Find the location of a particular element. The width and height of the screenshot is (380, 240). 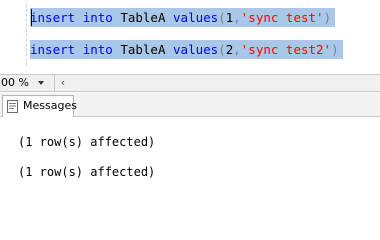

code-line-1: insert into TableA values(1,'sync test') is located at coordinates (183, 17).